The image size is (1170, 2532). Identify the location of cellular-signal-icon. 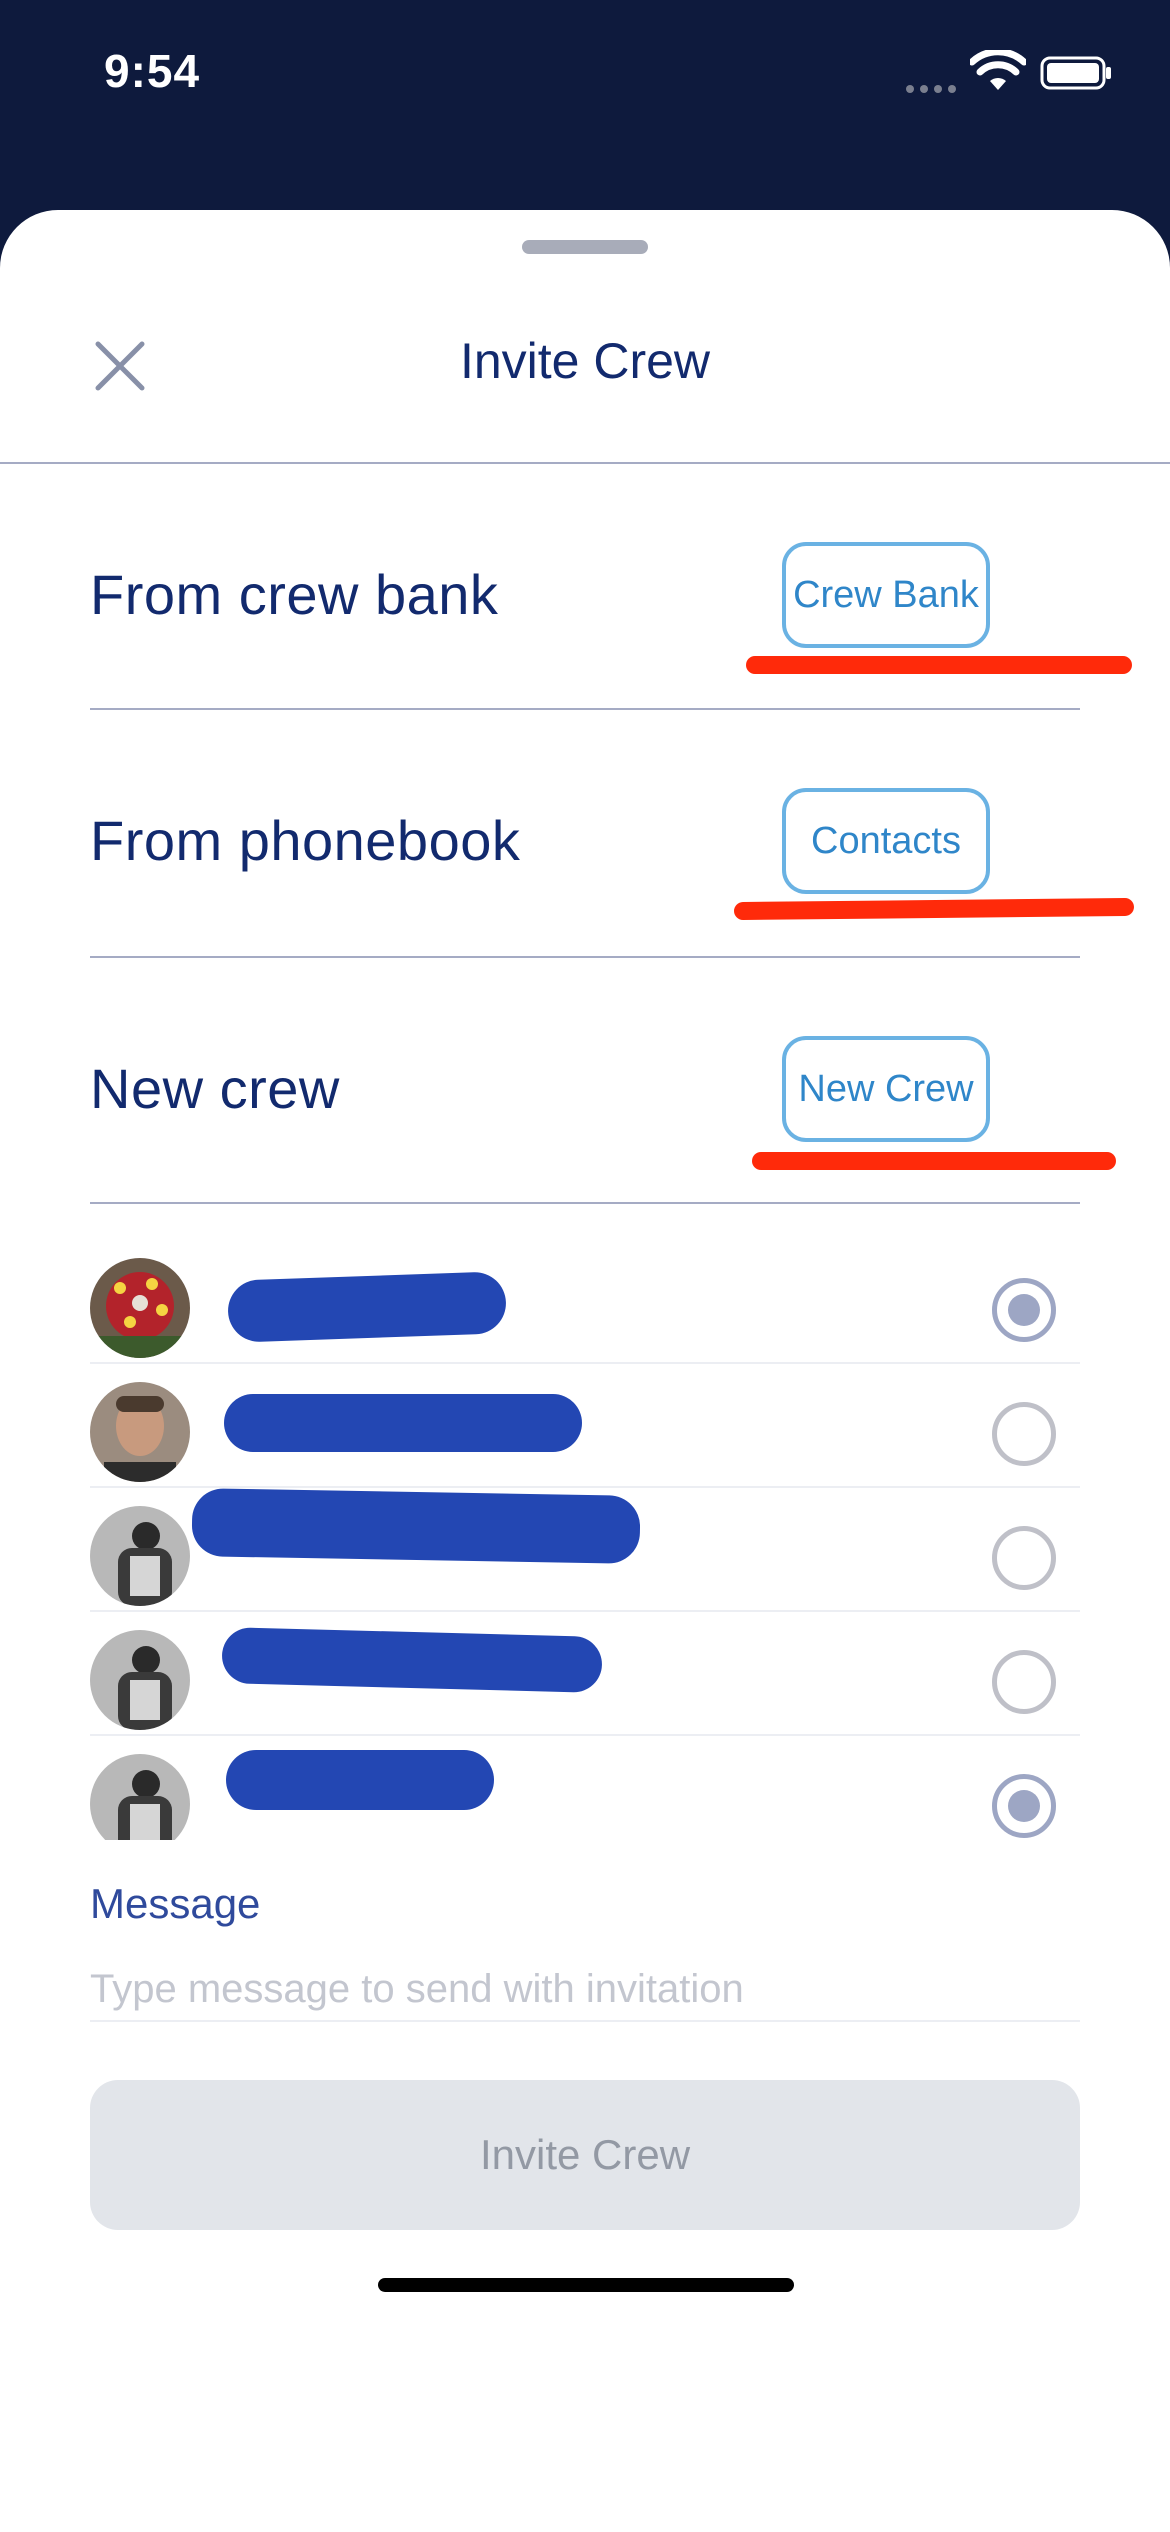
(934, 86).